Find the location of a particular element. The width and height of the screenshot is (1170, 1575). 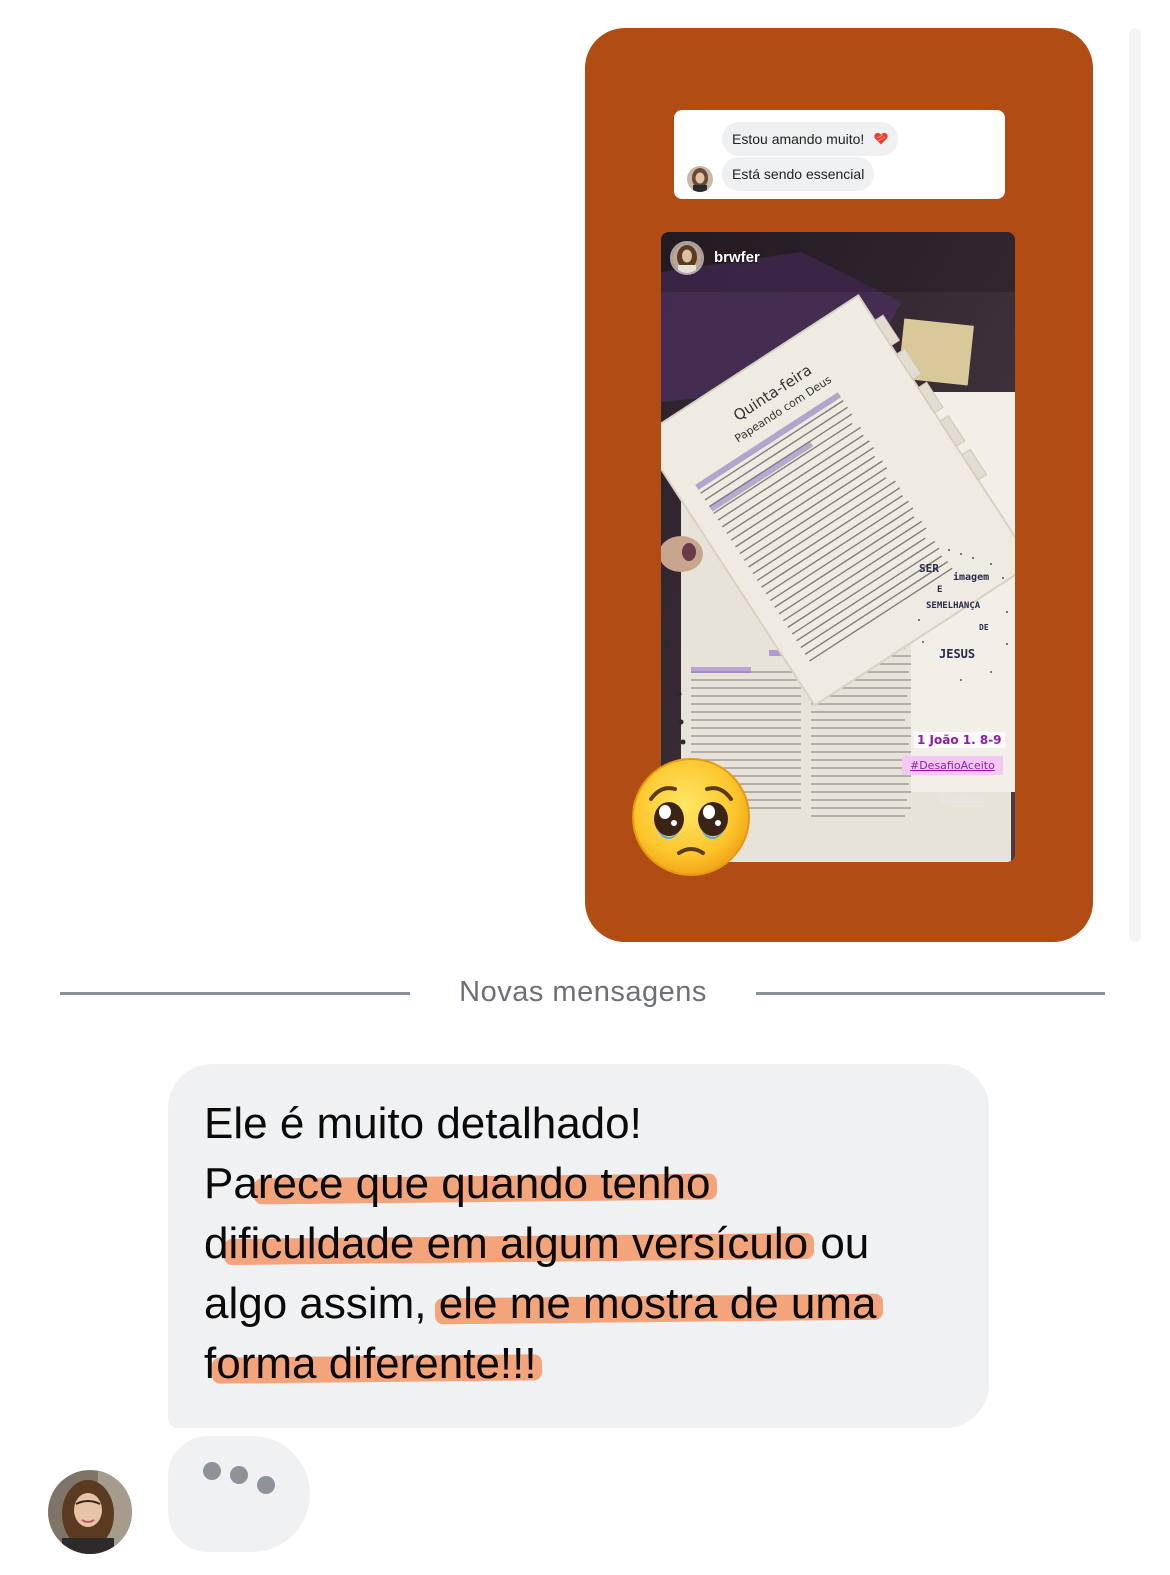

message-line-1: Ele é muito detalhado! is located at coordinates (423, 1123).